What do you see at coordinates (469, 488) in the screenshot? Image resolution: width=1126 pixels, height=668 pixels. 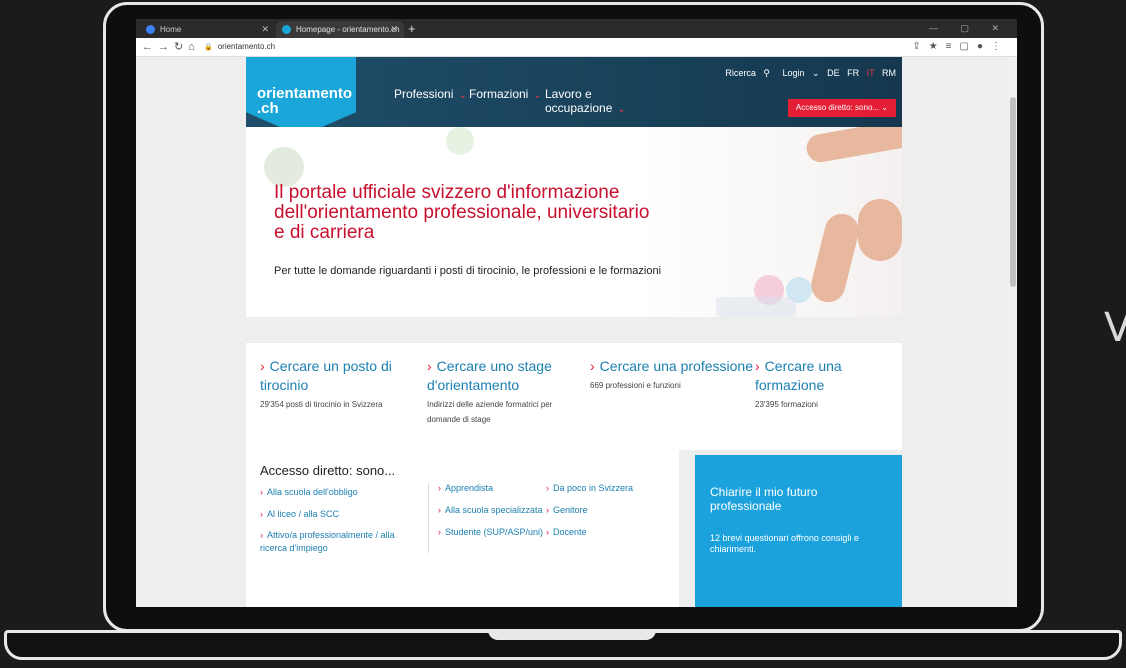 I see `access-link-label: Apprendista` at bounding box center [469, 488].